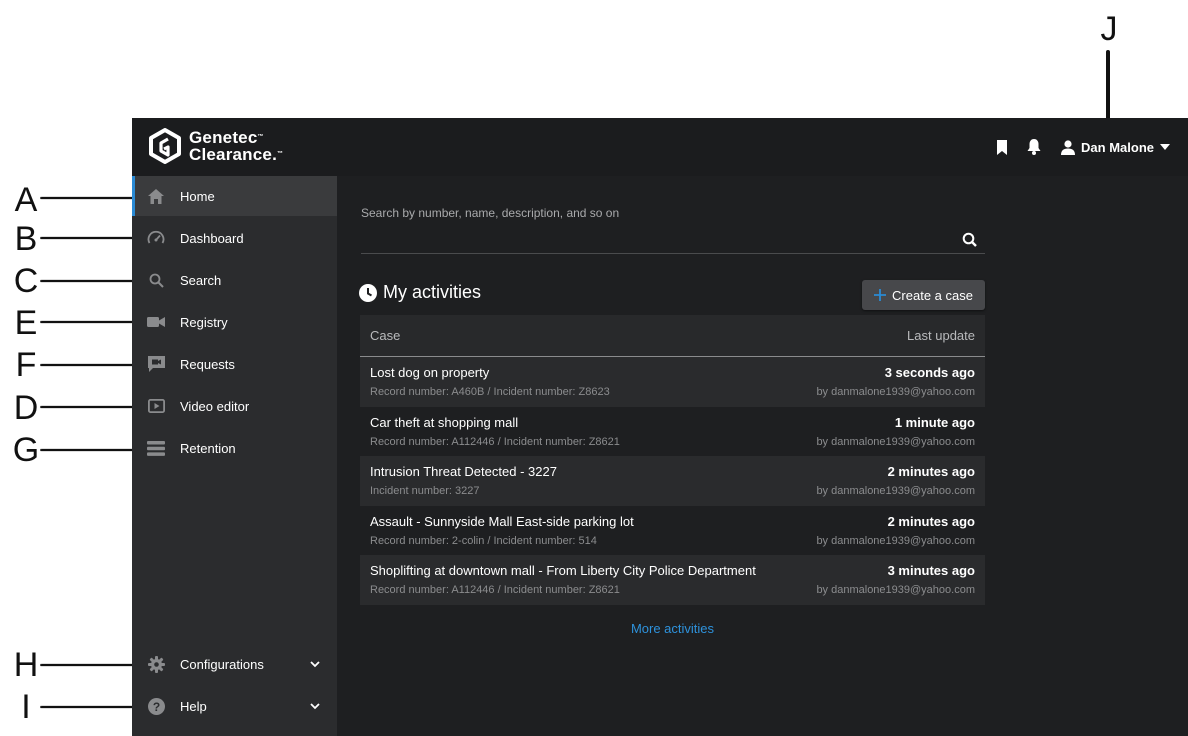 This screenshot has width=1188, height=736. I want to click on top-bar-actions: Dan Malone, so click(1081, 147).